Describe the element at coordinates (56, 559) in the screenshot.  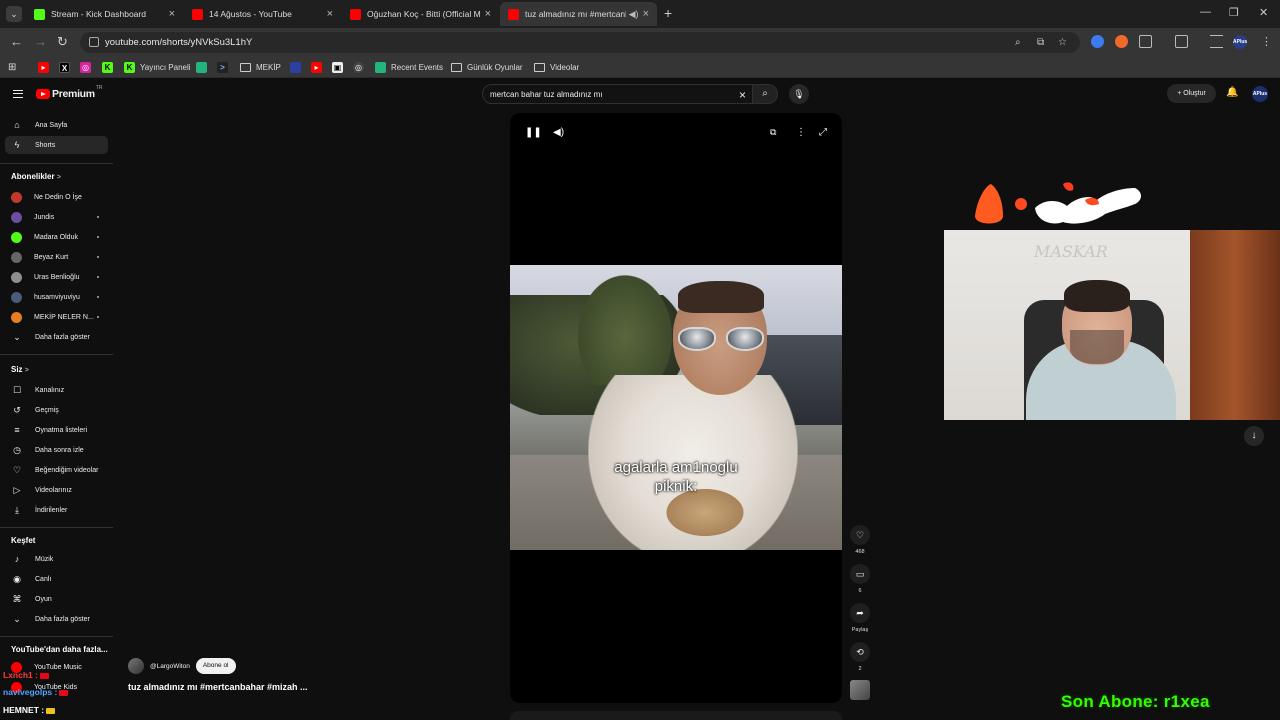
I see `sidebar-item-music: ♪ Müzik` at that location.